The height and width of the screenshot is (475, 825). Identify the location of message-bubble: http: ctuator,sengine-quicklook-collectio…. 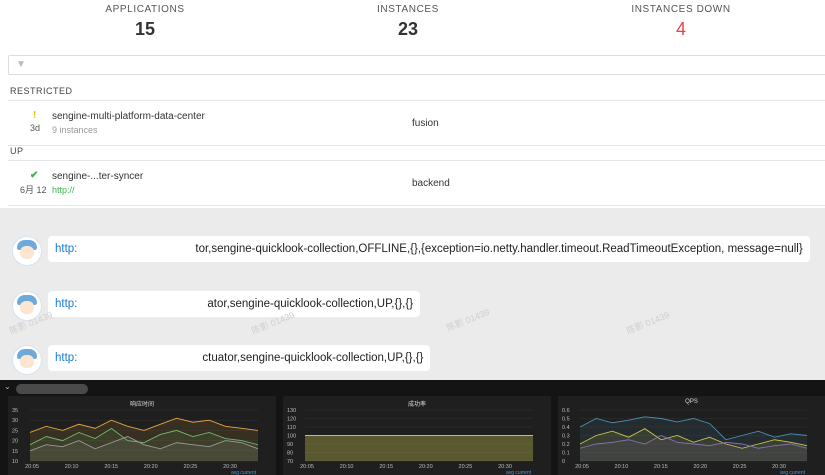
(239, 358).